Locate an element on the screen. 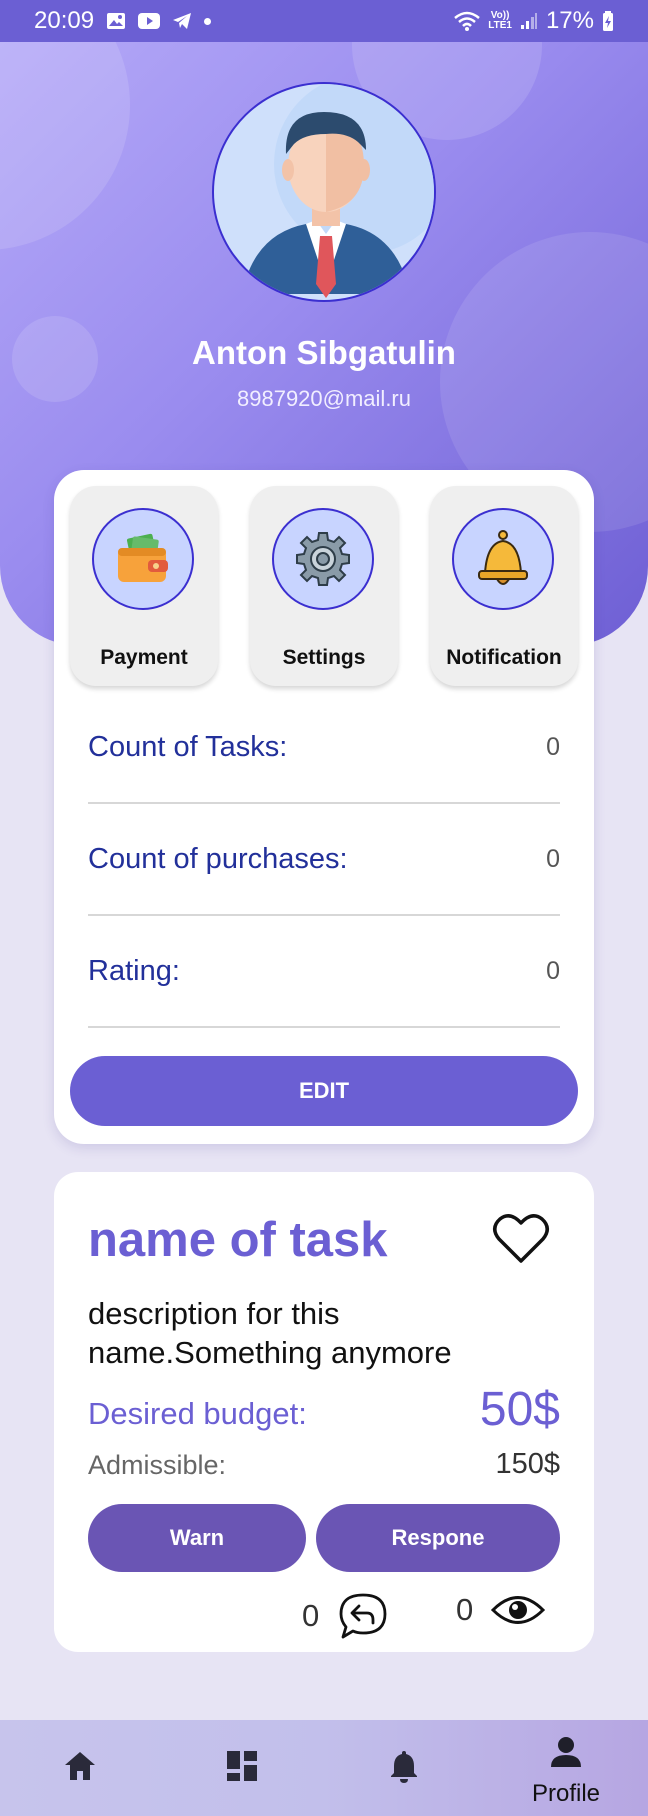 The image size is (648, 1816). nav-dashboard is located at coordinates (242, 1768).